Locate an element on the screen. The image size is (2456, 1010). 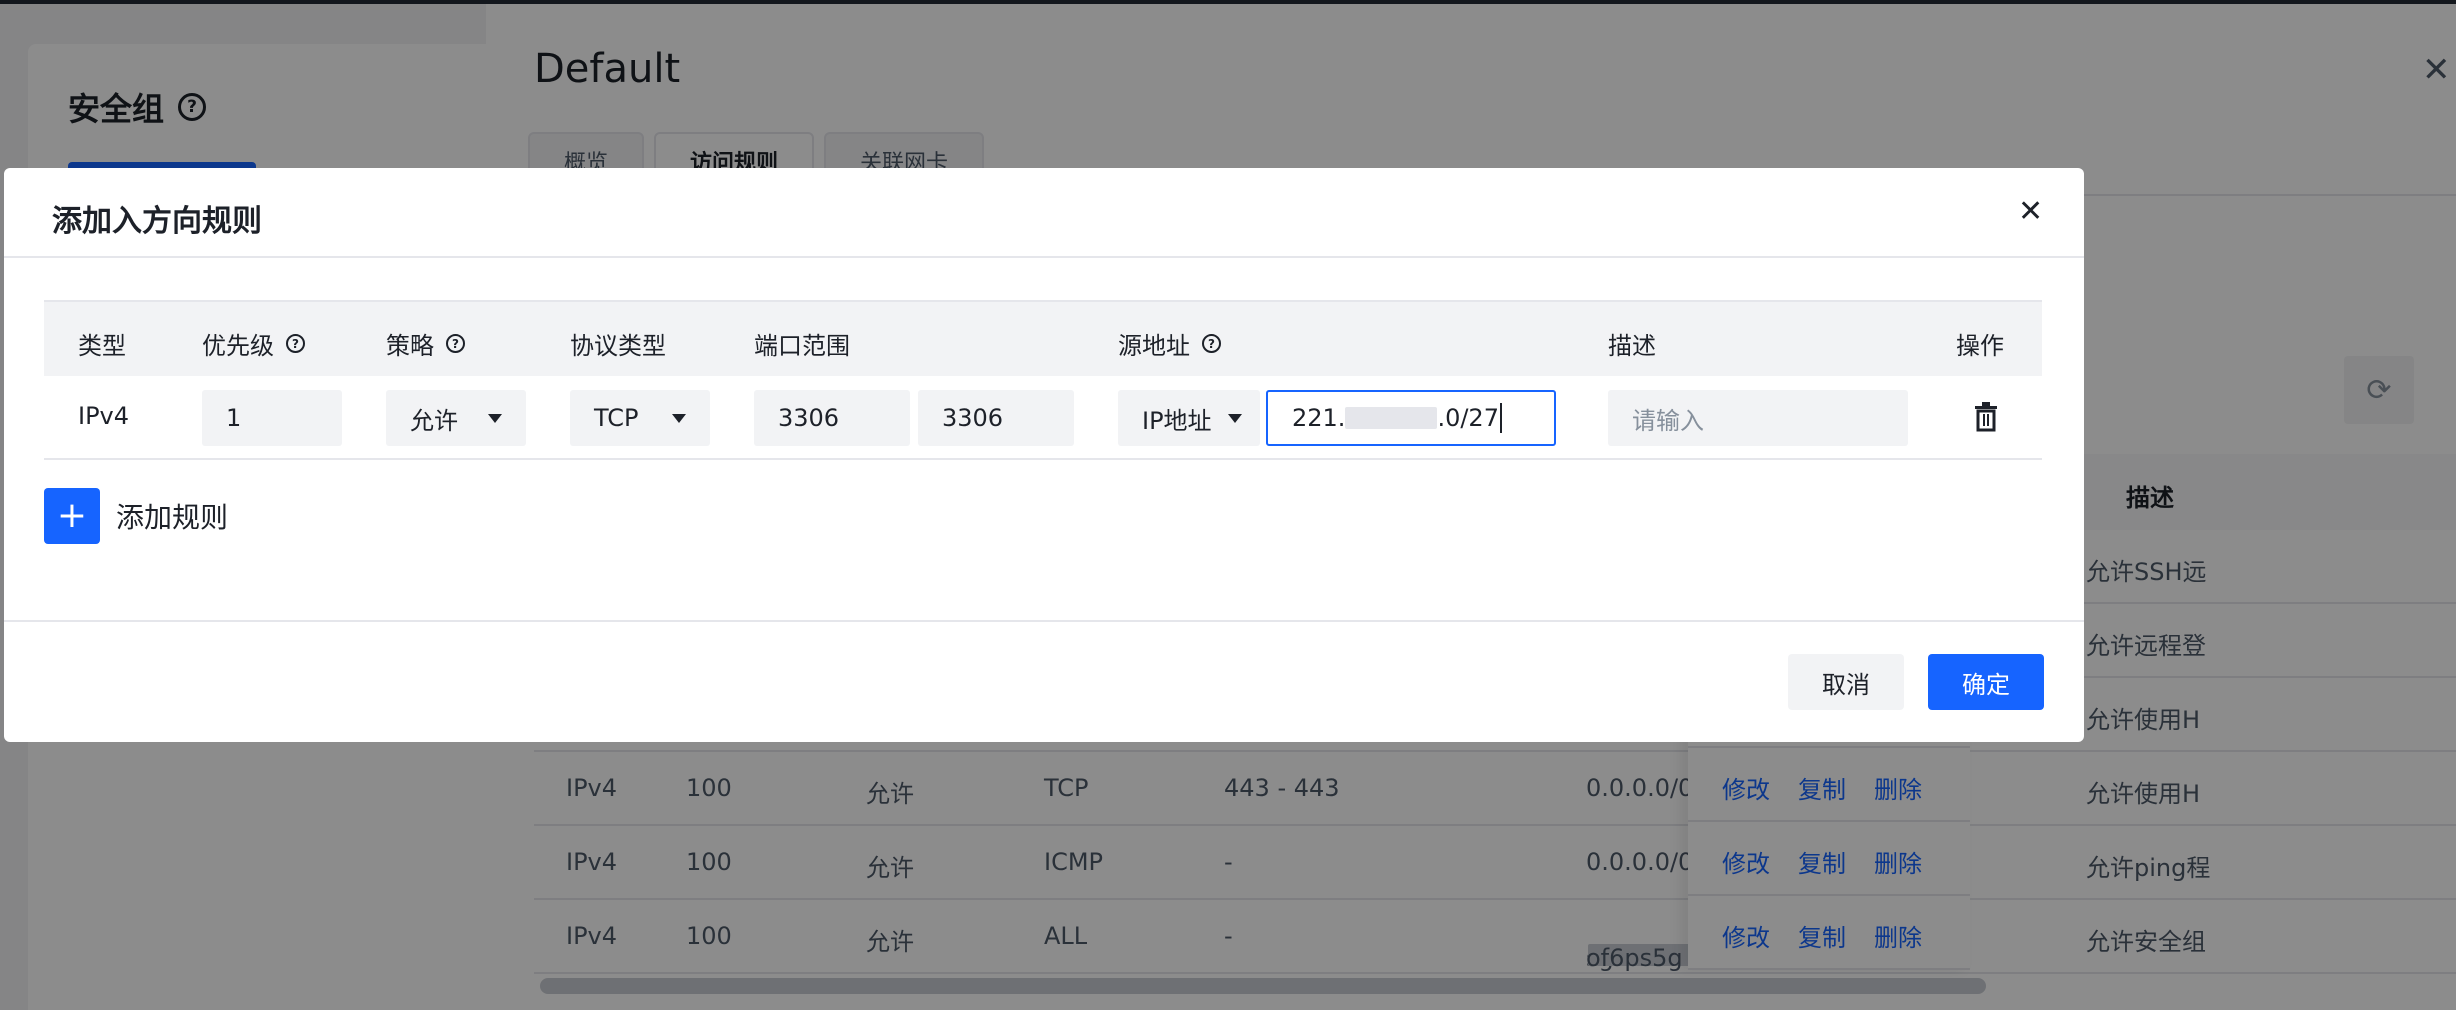
protocol-value: TCP is located at coordinates (616, 418).